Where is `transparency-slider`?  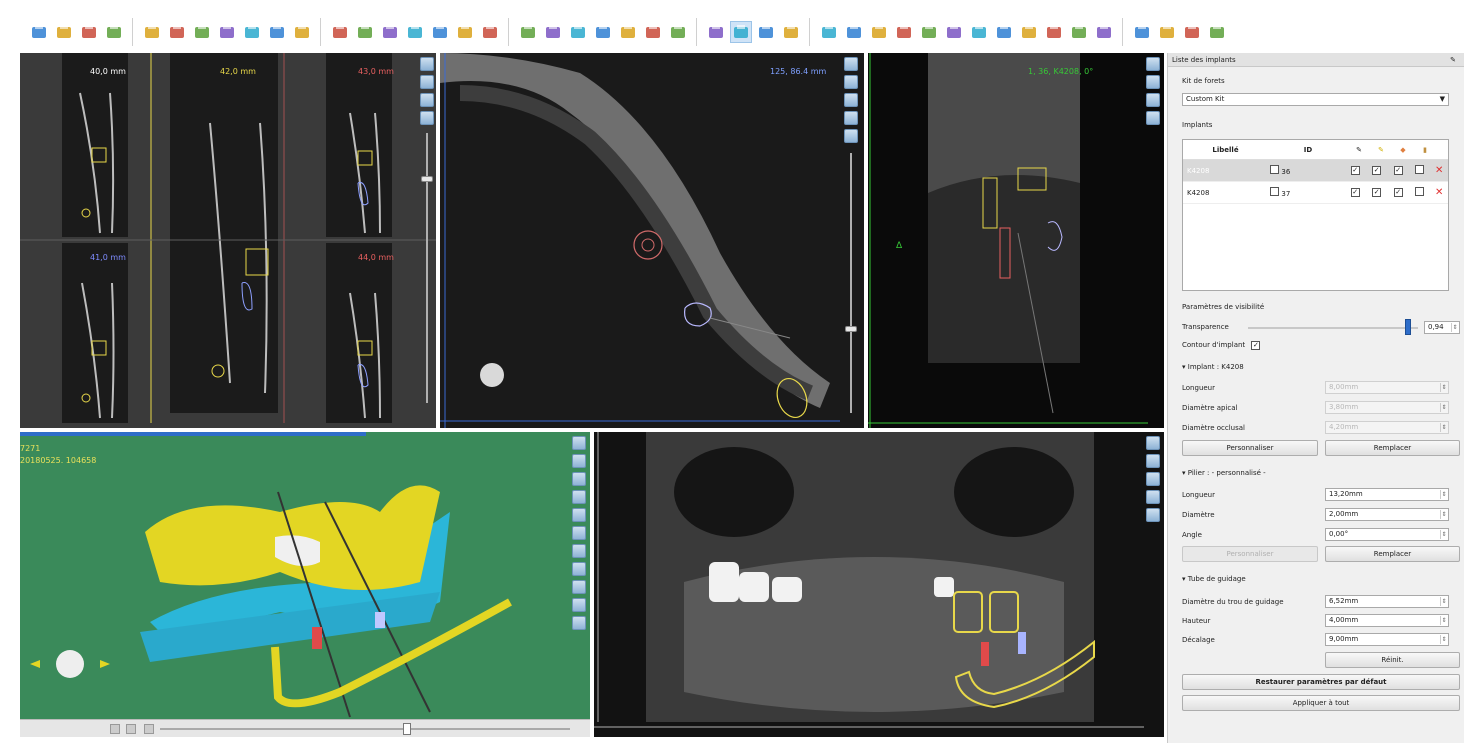 transparency-slider is located at coordinates (1333, 328).